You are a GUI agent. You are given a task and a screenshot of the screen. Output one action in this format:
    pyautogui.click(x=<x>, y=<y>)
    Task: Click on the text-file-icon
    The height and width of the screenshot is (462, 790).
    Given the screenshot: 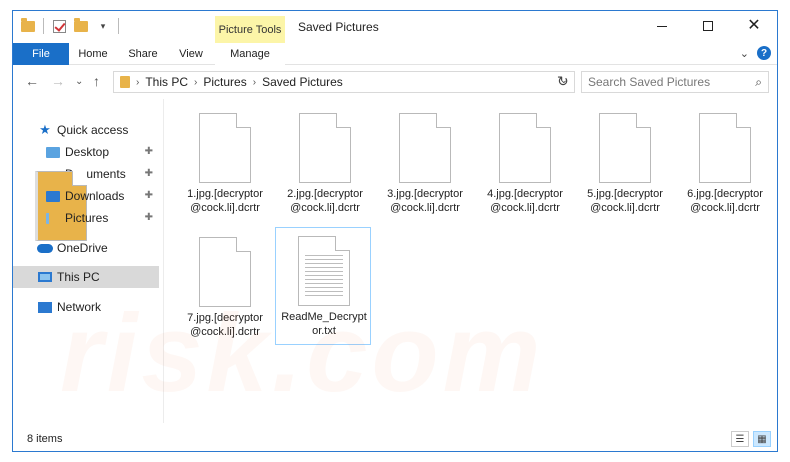 What is the action you would take?
    pyautogui.click(x=324, y=271)
    